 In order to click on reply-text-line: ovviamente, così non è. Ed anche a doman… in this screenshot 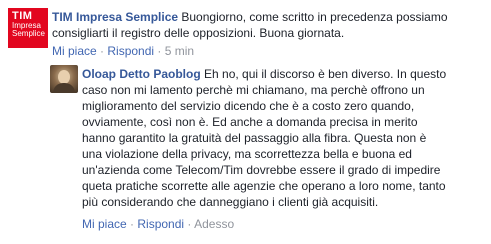, I will do `click(250, 122)`.